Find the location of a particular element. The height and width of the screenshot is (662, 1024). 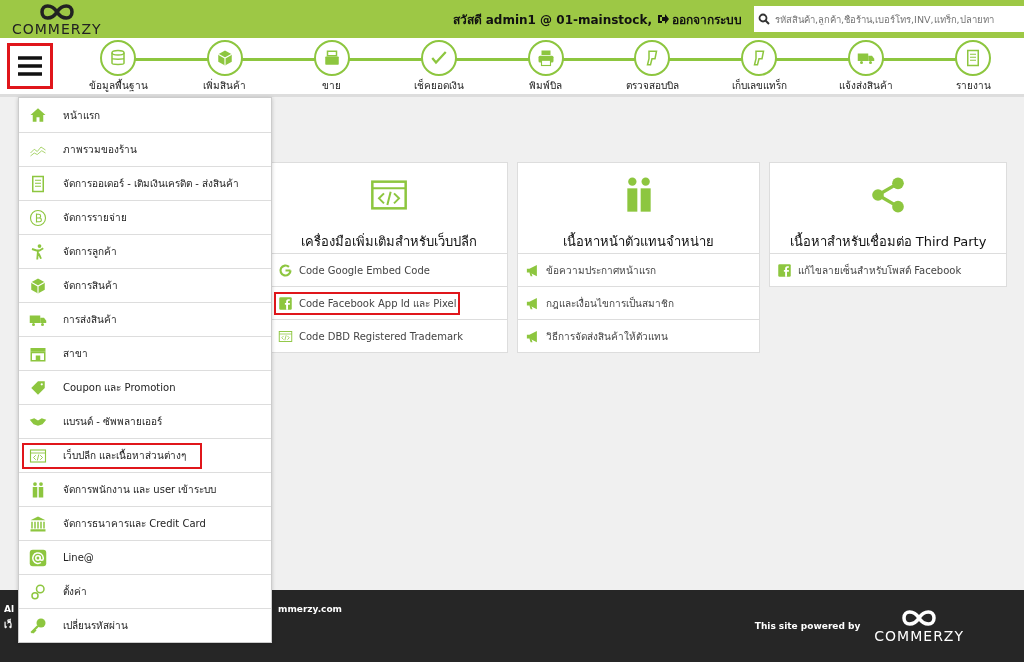

menu-item: เว็บปลีก และเนื้อหาส่วนต่างๆ is located at coordinates (112, 455).